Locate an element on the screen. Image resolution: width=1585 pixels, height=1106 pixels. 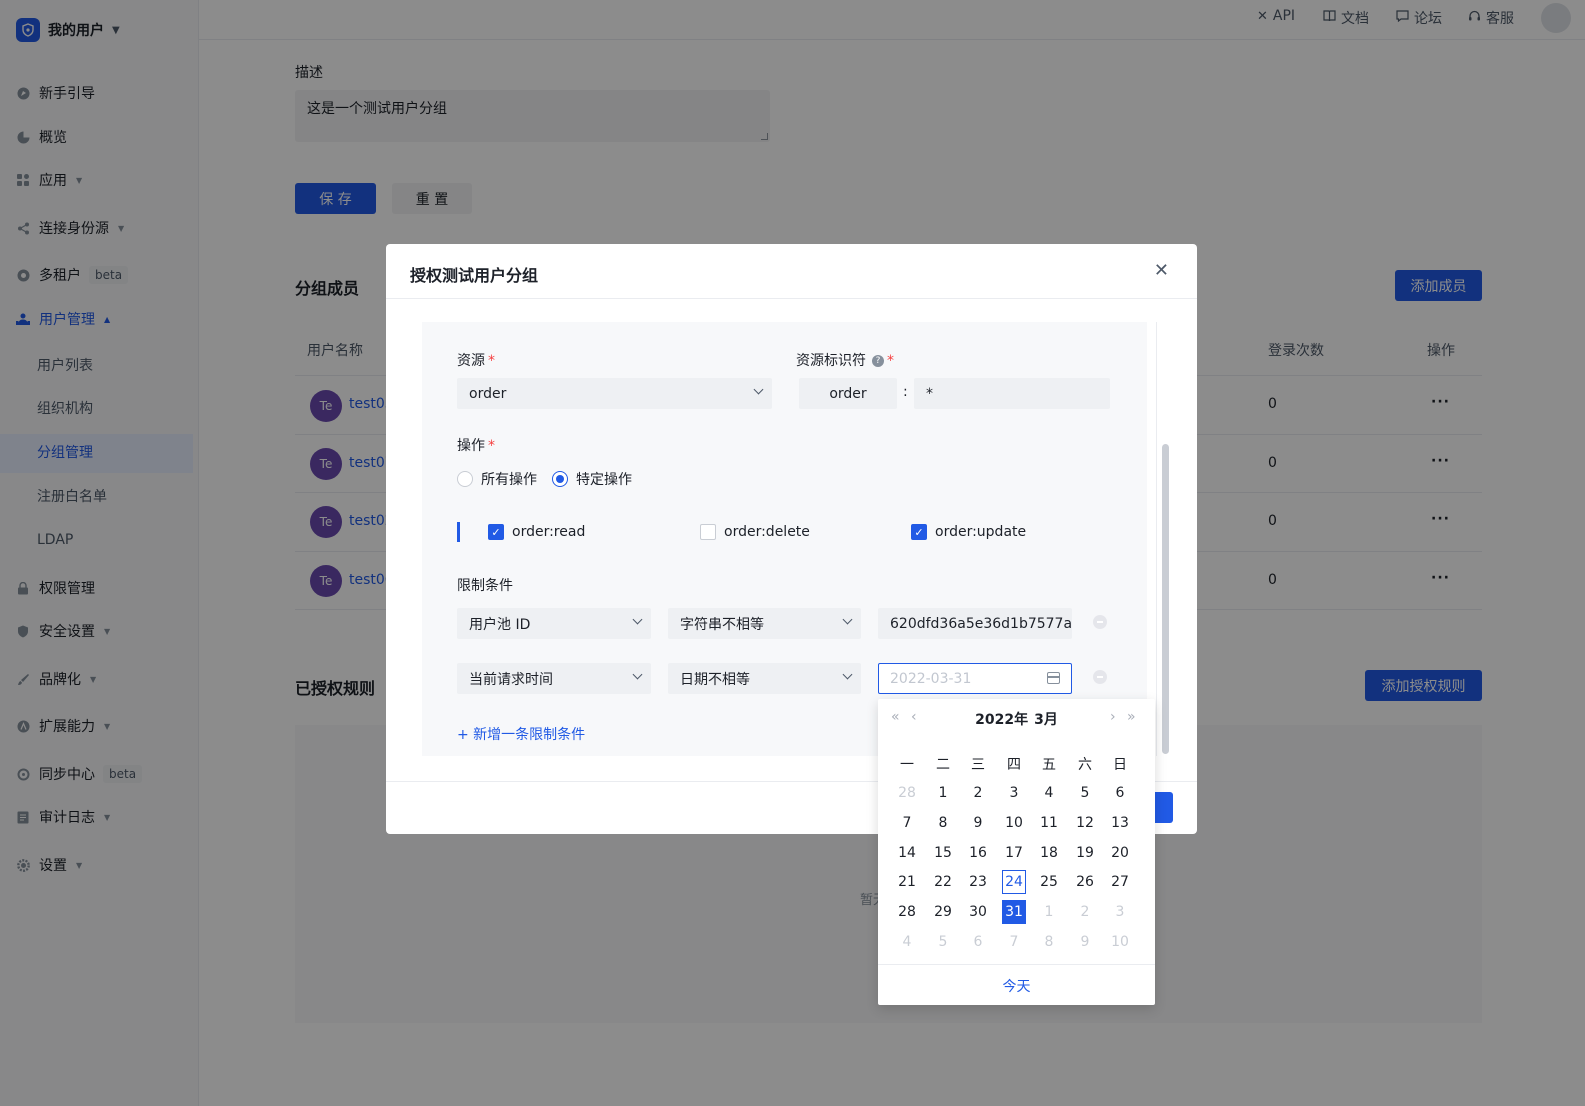
resource-label: 资源 * is located at coordinates (476, 360).